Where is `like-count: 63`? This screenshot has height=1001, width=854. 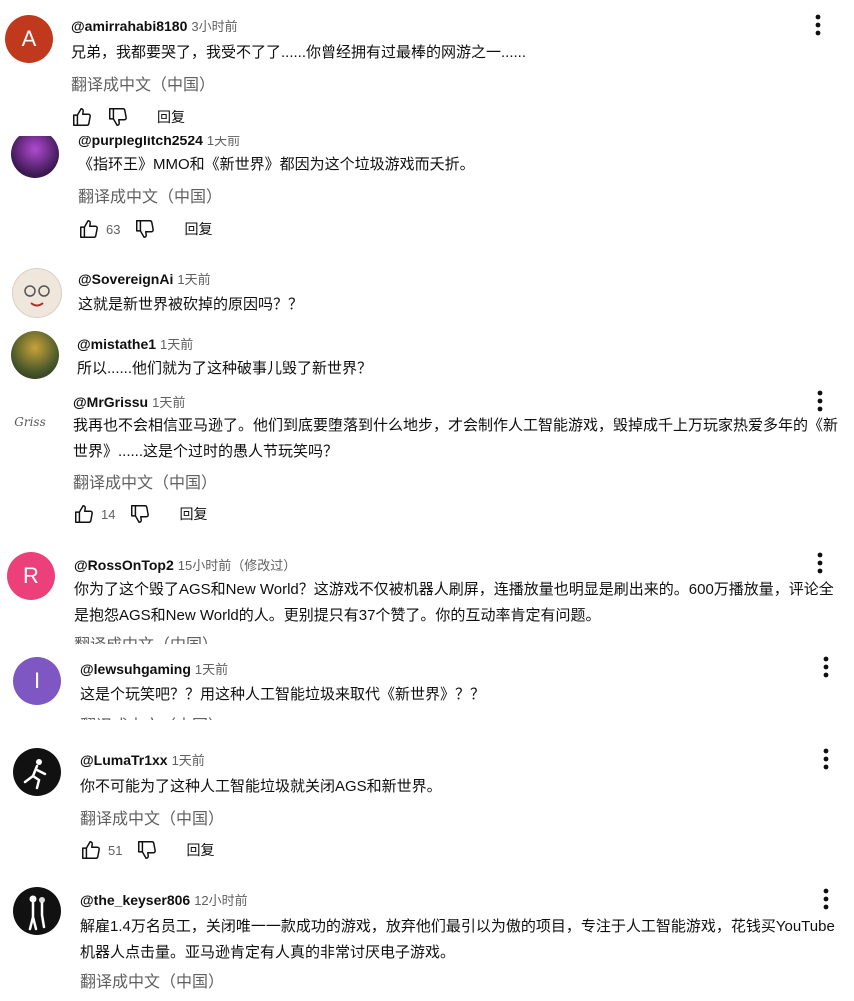 like-count: 63 is located at coordinates (113, 229).